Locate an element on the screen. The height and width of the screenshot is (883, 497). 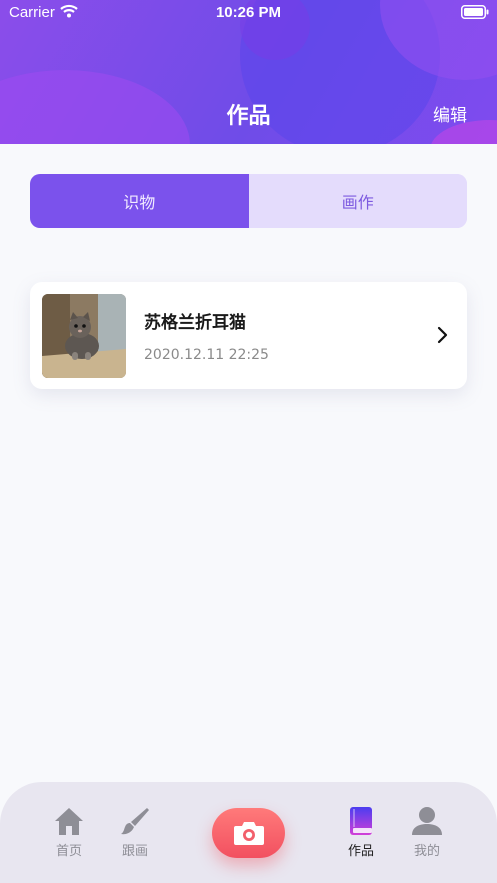
tab-works: 作品 is located at coordinates (361, 832).